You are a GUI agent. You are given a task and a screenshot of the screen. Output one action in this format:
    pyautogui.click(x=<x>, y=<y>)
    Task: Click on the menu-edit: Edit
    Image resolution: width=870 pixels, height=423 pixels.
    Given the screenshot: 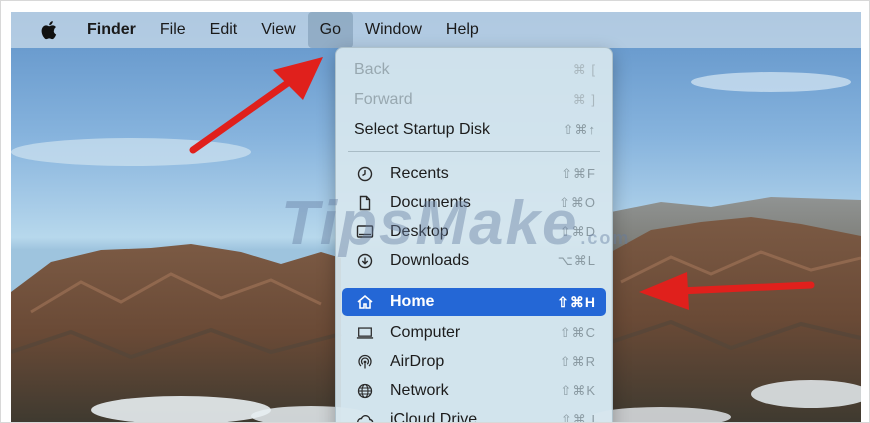 What is the action you would take?
    pyautogui.click(x=224, y=30)
    